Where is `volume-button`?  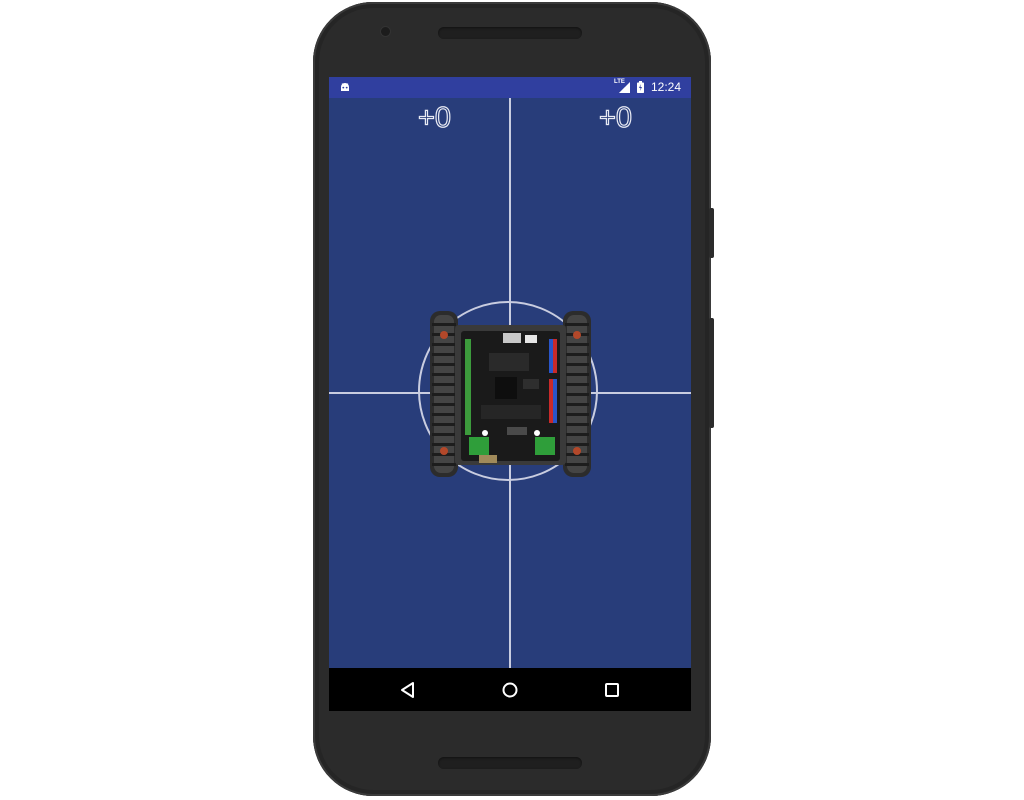 volume-button is located at coordinates (711, 373).